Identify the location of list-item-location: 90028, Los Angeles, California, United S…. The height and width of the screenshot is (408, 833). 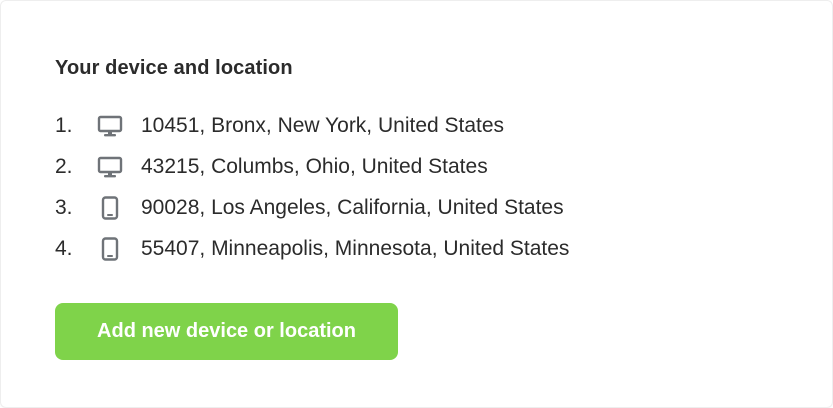
(352, 207).